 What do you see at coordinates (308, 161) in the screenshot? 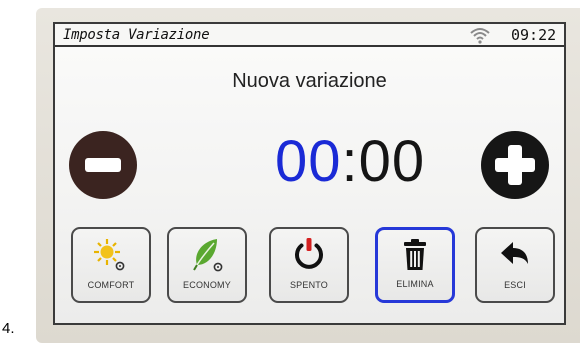
I see `hours-value: 00` at bounding box center [308, 161].